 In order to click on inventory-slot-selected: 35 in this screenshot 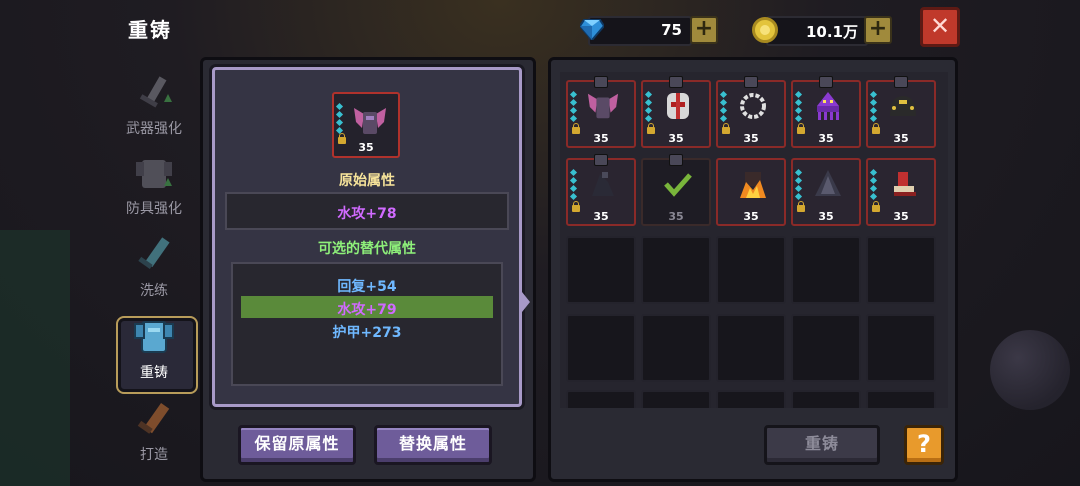, I will do `click(676, 190)`.